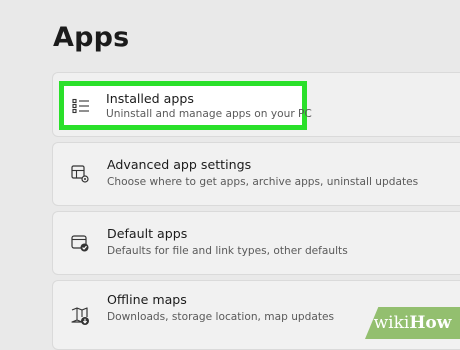 The height and width of the screenshot is (350, 460). I want to click on logo-prefix: wiki, so click(391, 323).